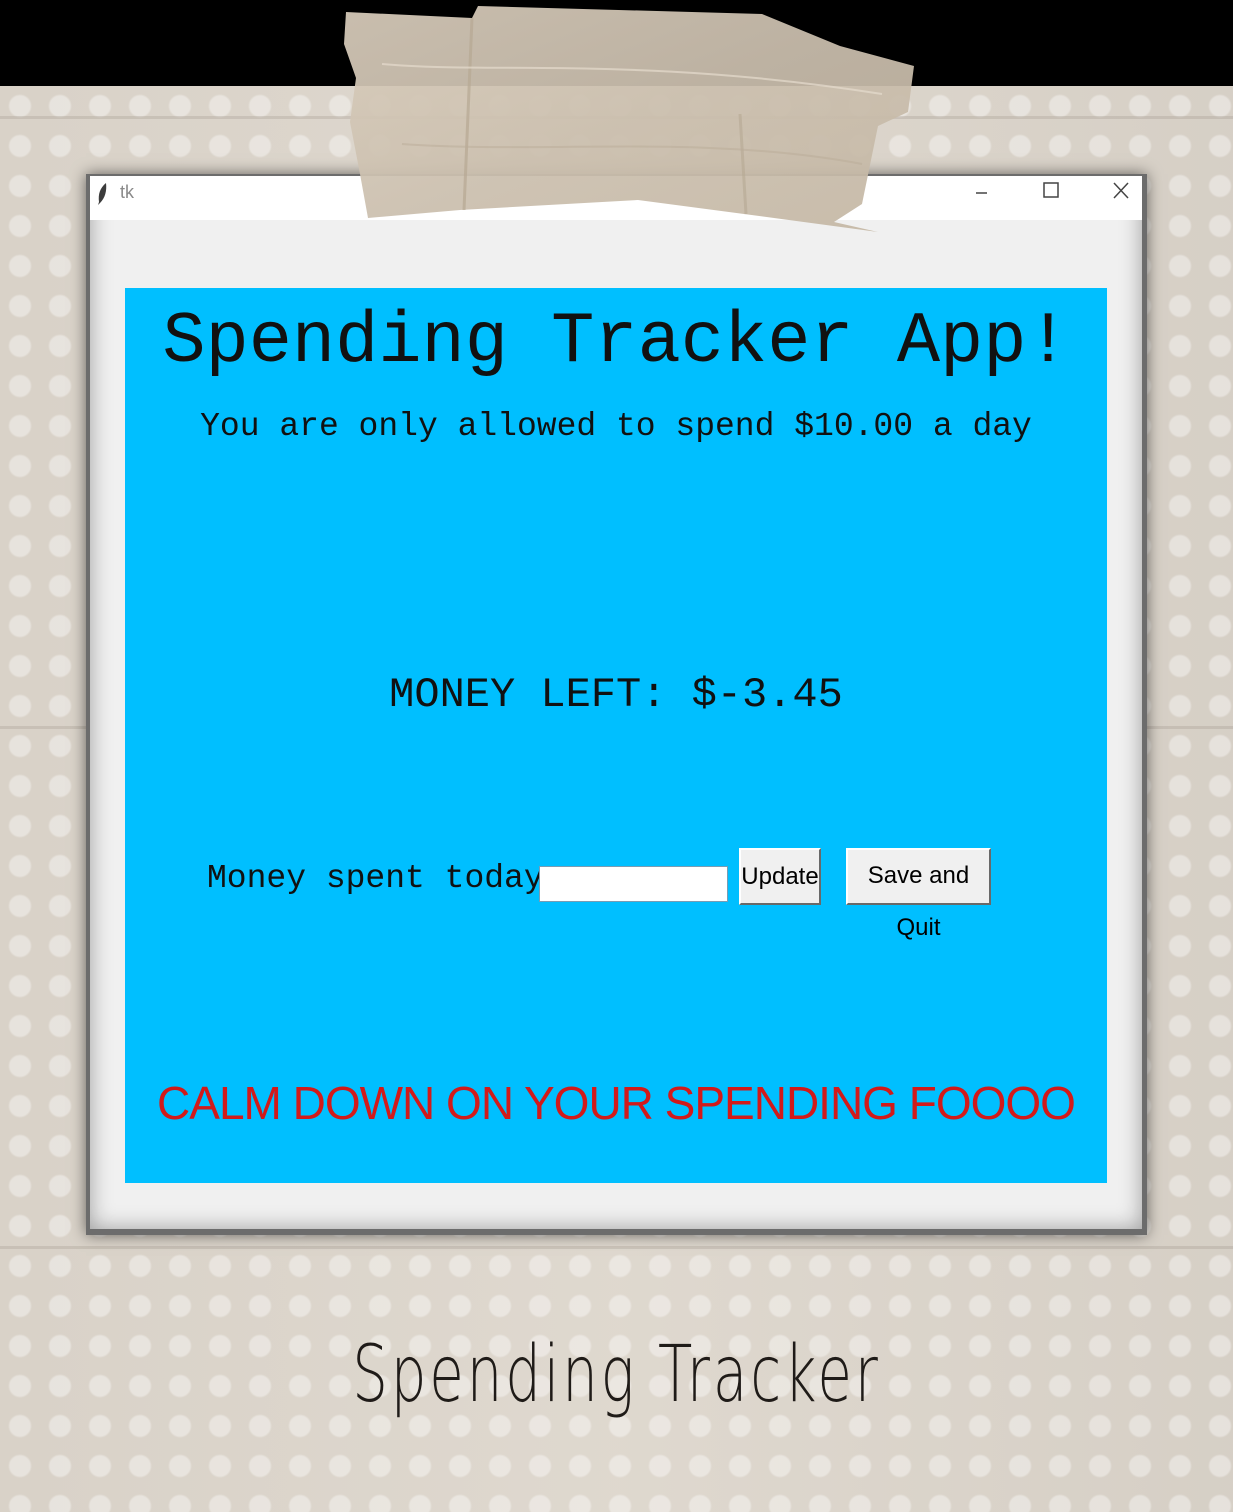 Image resolution: width=1233 pixels, height=1512 pixels. I want to click on maximize-icon, so click(1051, 190).